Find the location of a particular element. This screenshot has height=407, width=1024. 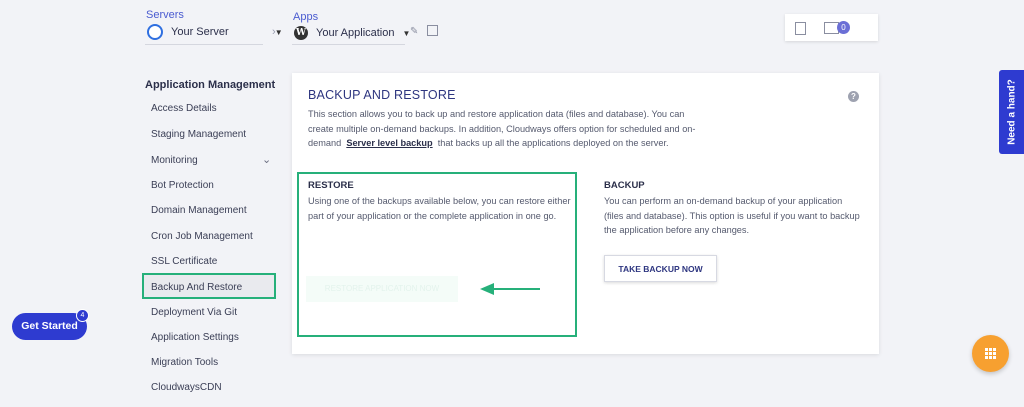

sidebar-item-staging-management: Staging Management is located at coordinates (198, 134).